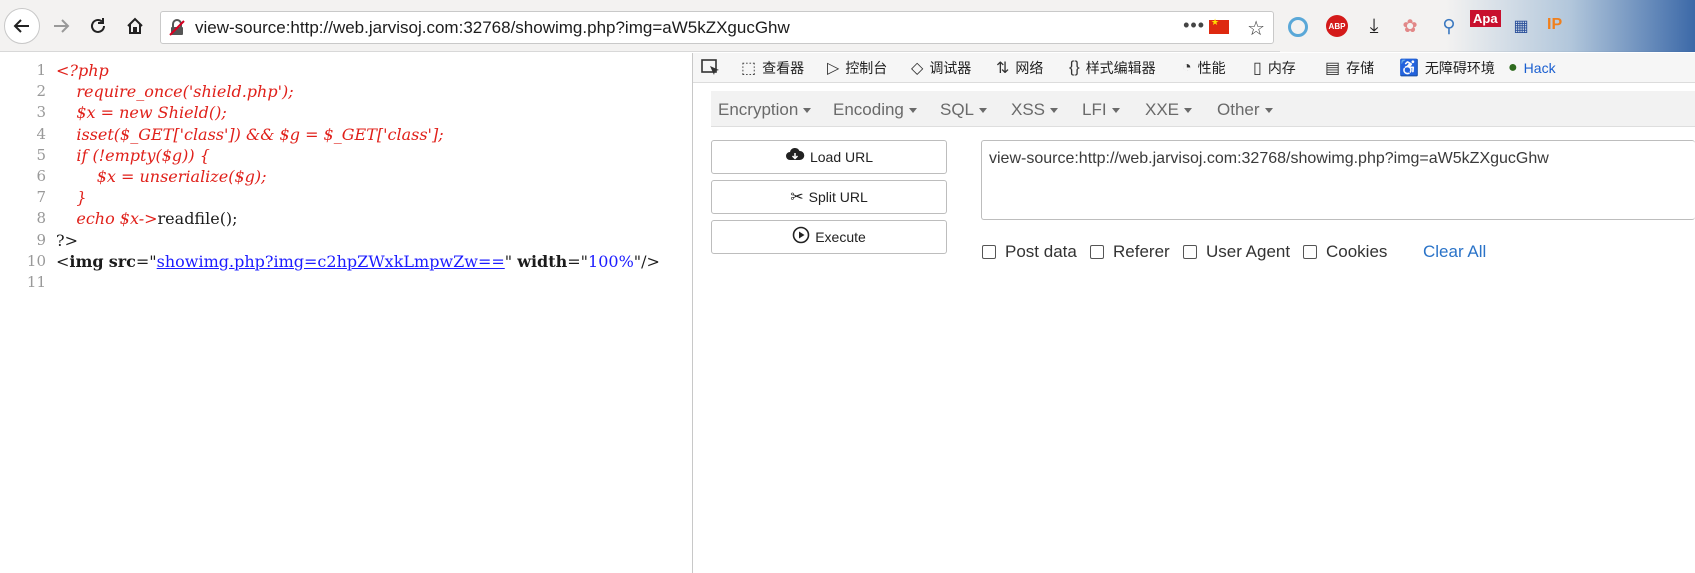  Describe the element at coordinates (783, 68) in the screenshot. I see `devtools-tab-label: 查看器` at that location.